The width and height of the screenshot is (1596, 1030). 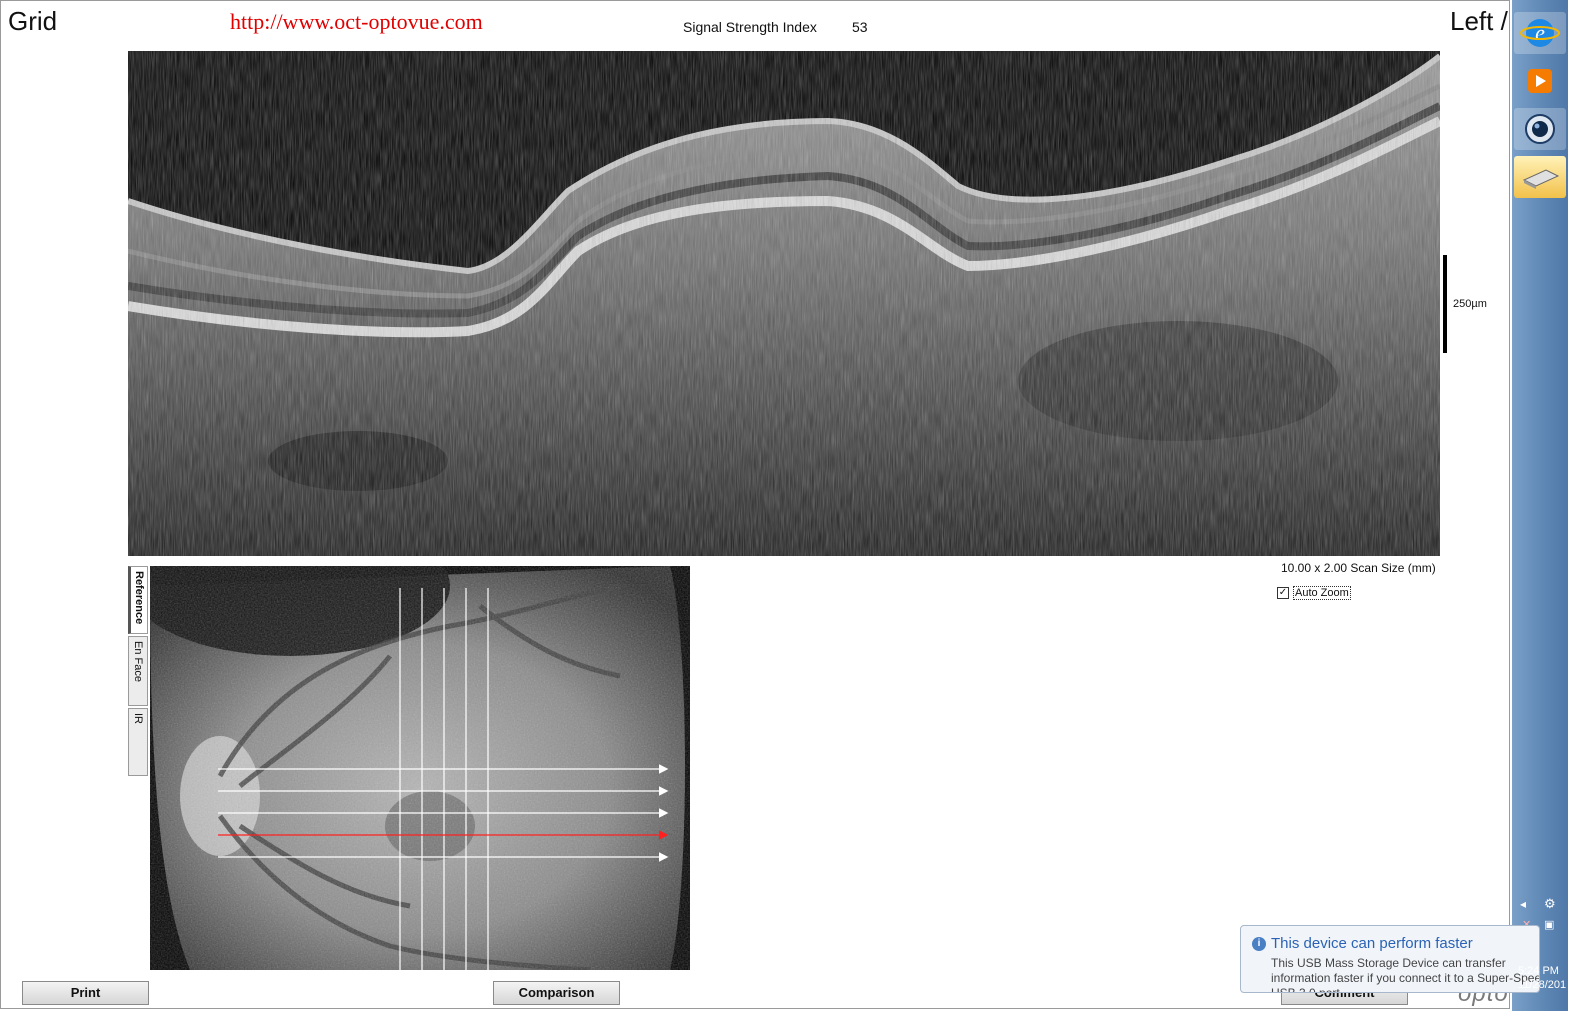 I want to click on camera-app-icon, so click(x=1540, y=129).